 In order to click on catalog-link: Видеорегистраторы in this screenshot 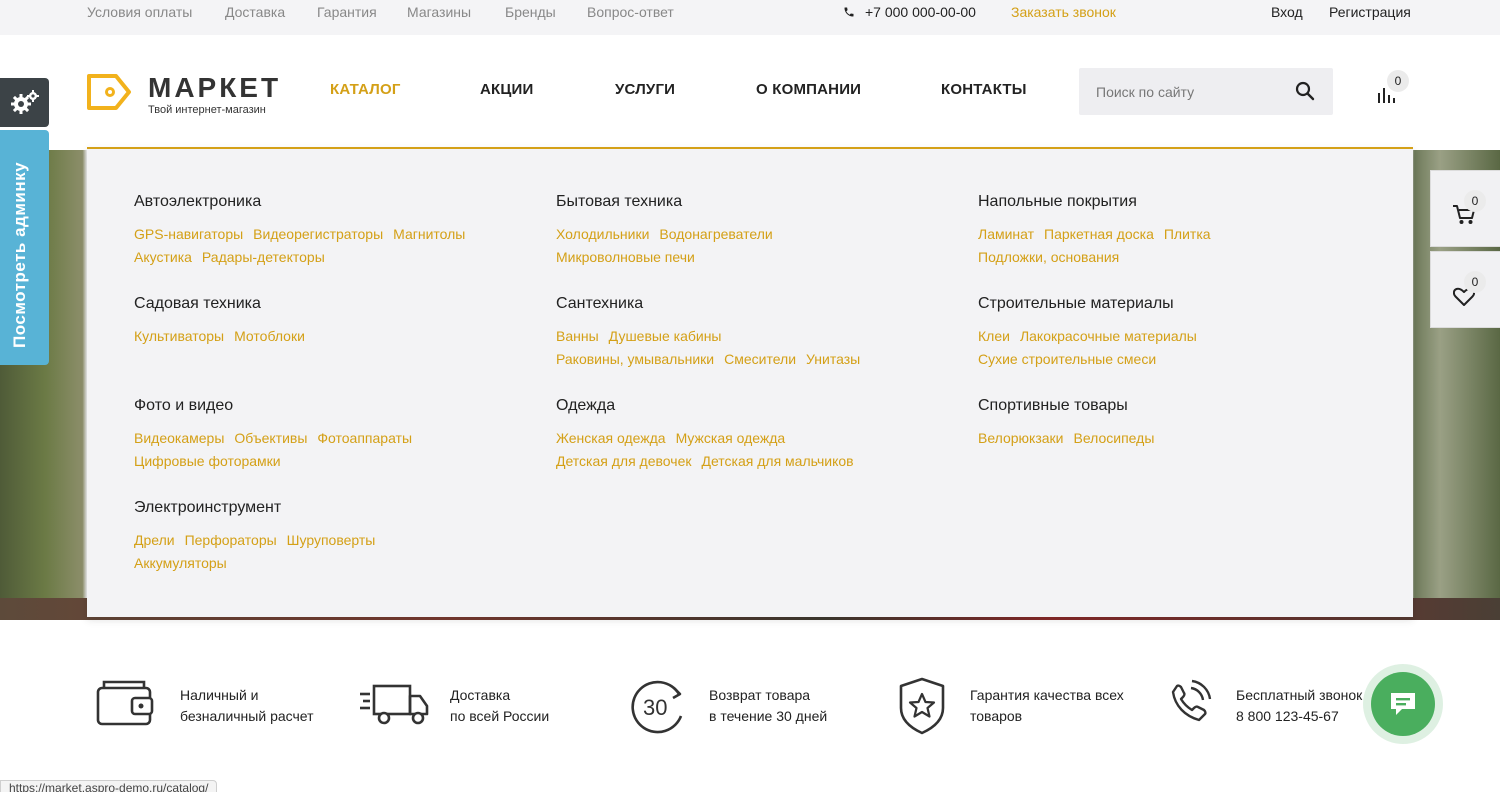, I will do `click(318, 234)`.